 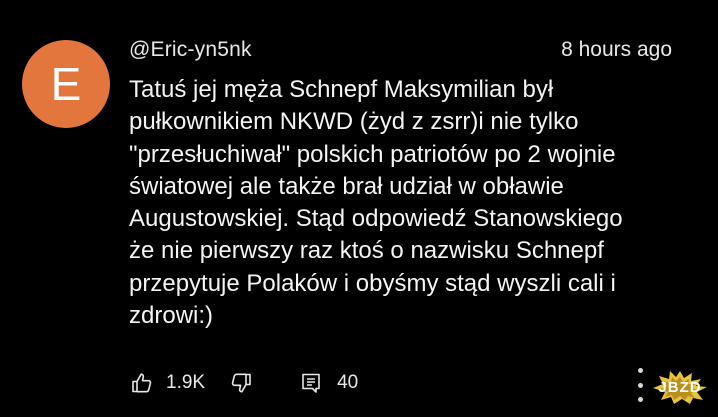 I want to click on comment-actions: 1.9K 40, so click(x=244, y=383).